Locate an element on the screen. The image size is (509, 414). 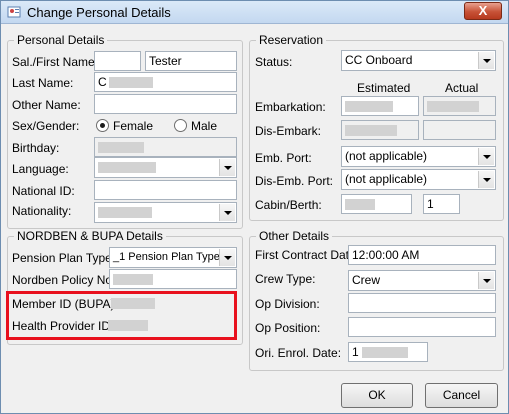
embarkation-label: Embarkation: is located at coordinates (290, 107).